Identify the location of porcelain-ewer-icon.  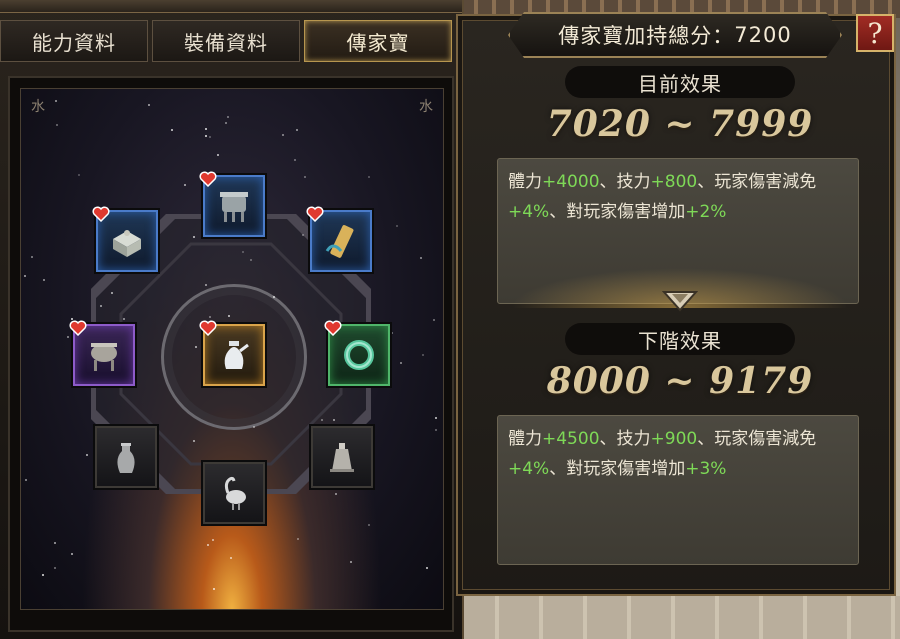
(236, 355).